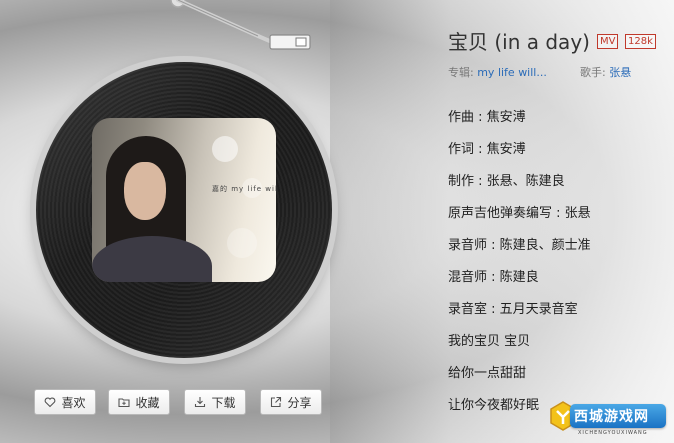 This screenshot has width=674, height=443. I want to click on watermark-subtext: XICHENGYOUXIWANG, so click(613, 433).